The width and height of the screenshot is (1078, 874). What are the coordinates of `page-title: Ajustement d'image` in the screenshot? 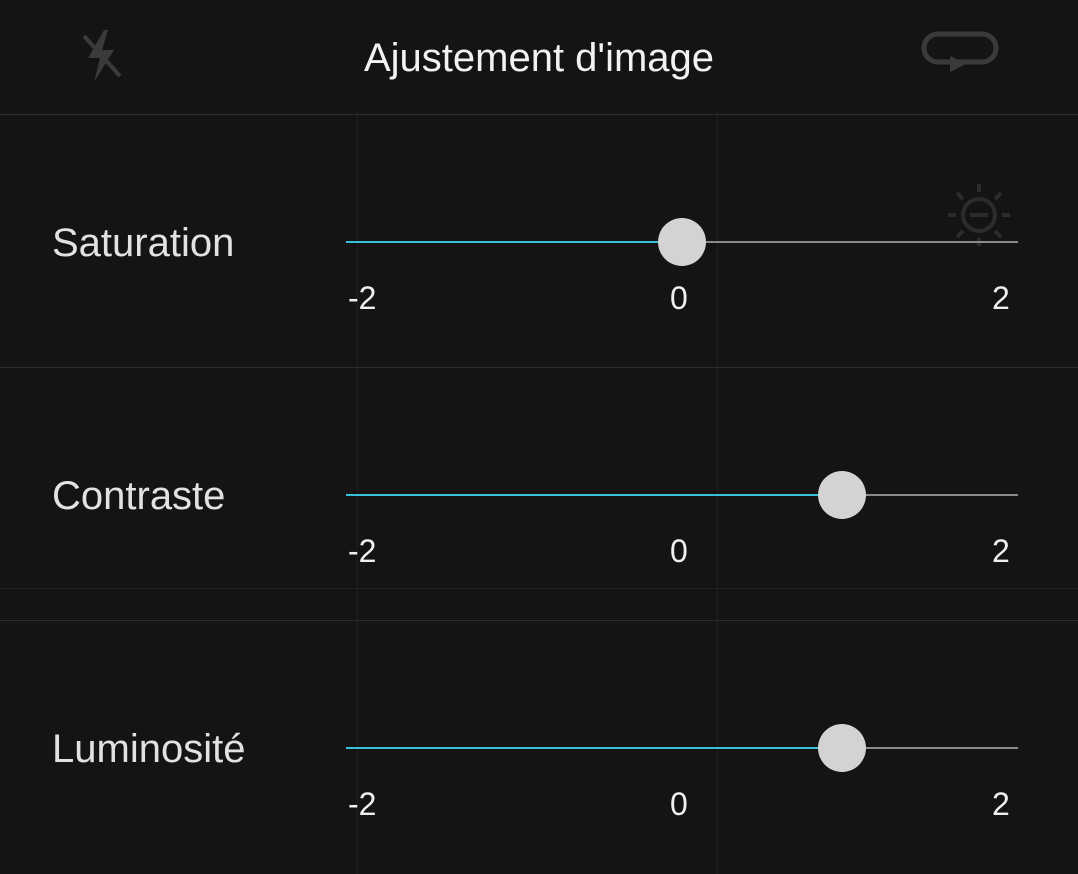 It's located at (539, 58).